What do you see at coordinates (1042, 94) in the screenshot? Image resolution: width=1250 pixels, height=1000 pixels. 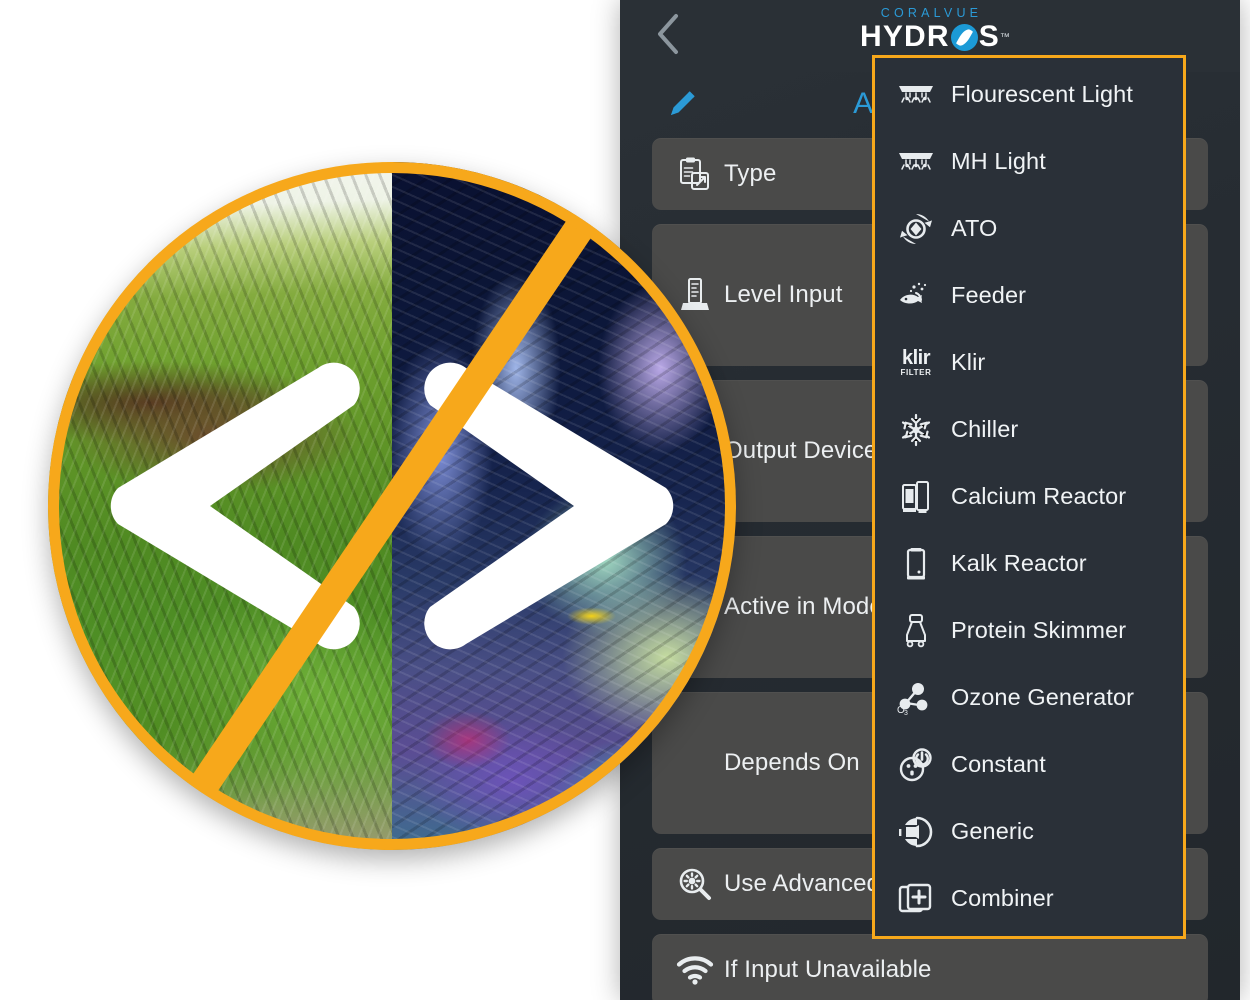 I see `dropdown-item-label: Flourescent Light` at bounding box center [1042, 94].